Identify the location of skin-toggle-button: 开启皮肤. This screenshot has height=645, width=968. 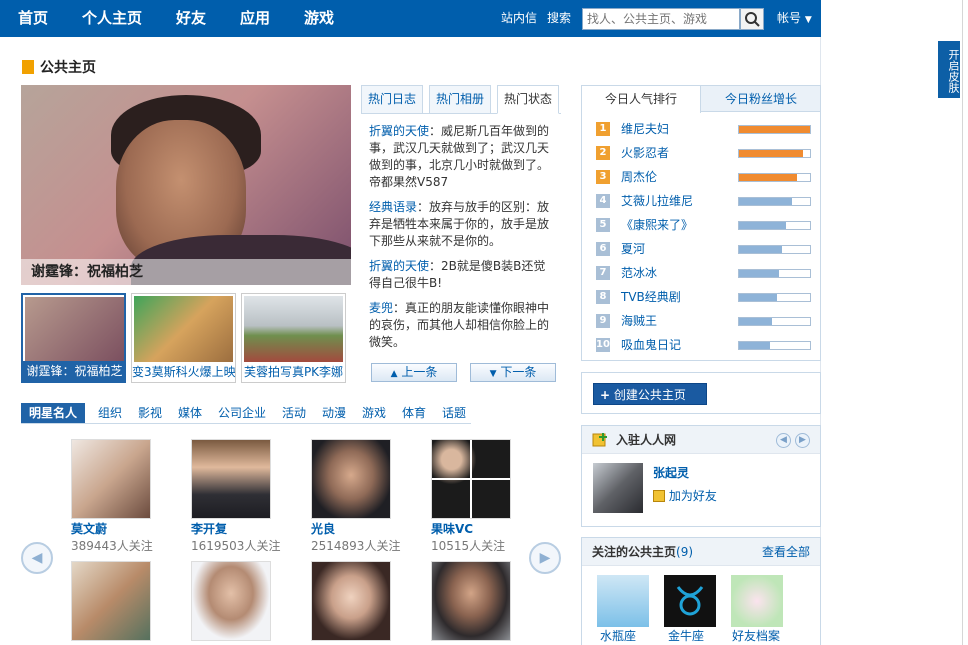
(949, 69).